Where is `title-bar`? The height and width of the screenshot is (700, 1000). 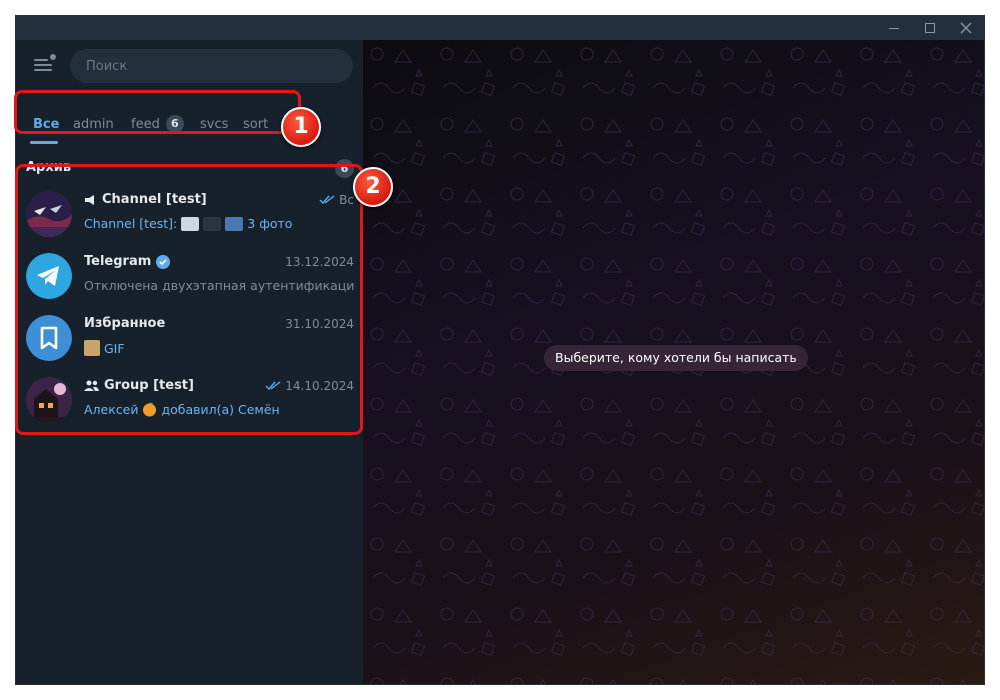 title-bar is located at coordinates (500, 28).